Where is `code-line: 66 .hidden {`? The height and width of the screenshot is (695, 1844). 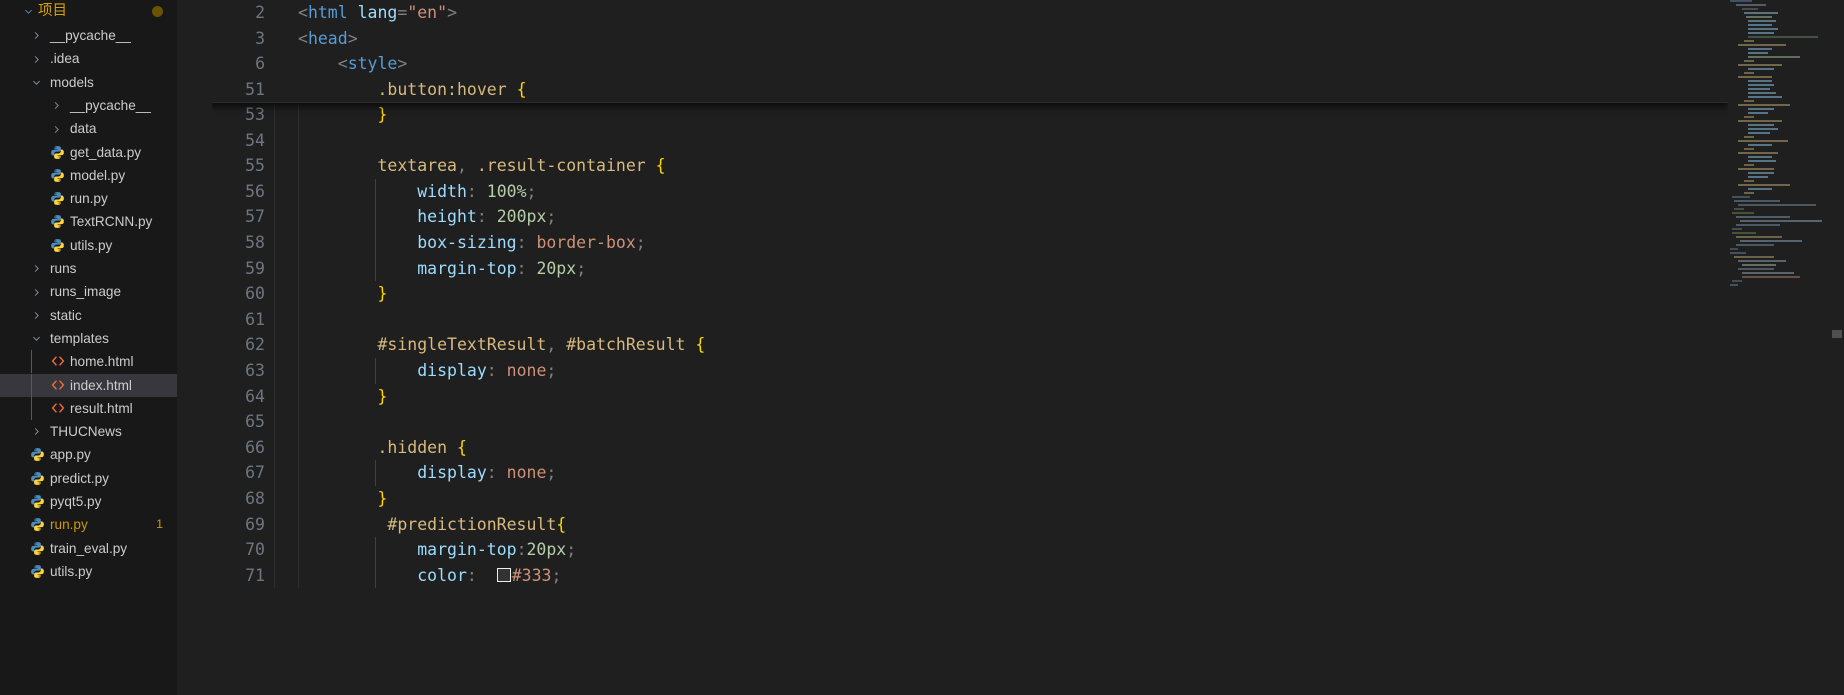 code-line: 66 .hidden { is located at coordinates (970, 448).